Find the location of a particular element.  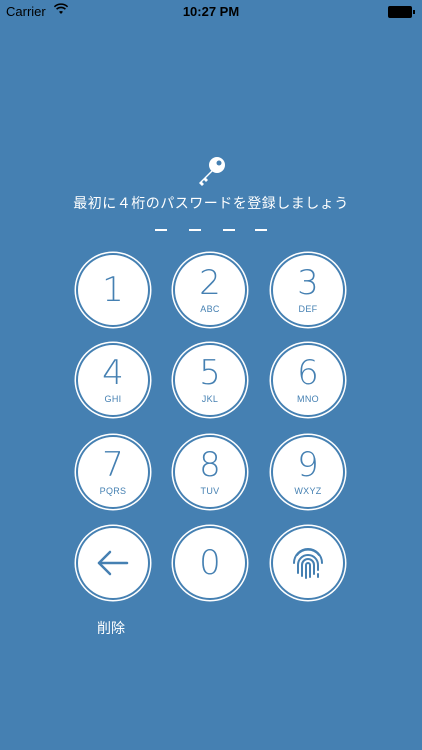

key-5: 5 JKL is located at coordinates (210, 380).